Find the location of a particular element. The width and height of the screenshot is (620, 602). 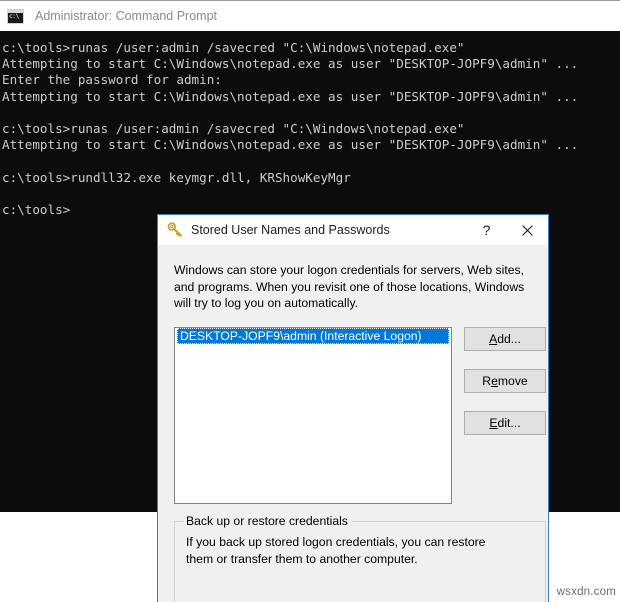

help-button: ? is located at coordinates (486, 230).